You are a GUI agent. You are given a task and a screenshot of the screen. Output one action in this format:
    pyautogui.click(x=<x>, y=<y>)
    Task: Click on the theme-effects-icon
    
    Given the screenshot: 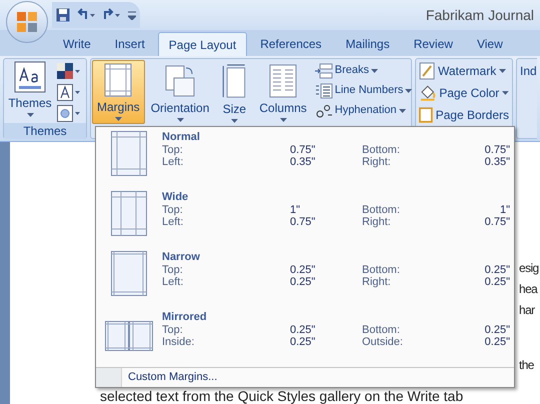 What is the action you would take?
    pyautogui.click(x=69, y=114)
    